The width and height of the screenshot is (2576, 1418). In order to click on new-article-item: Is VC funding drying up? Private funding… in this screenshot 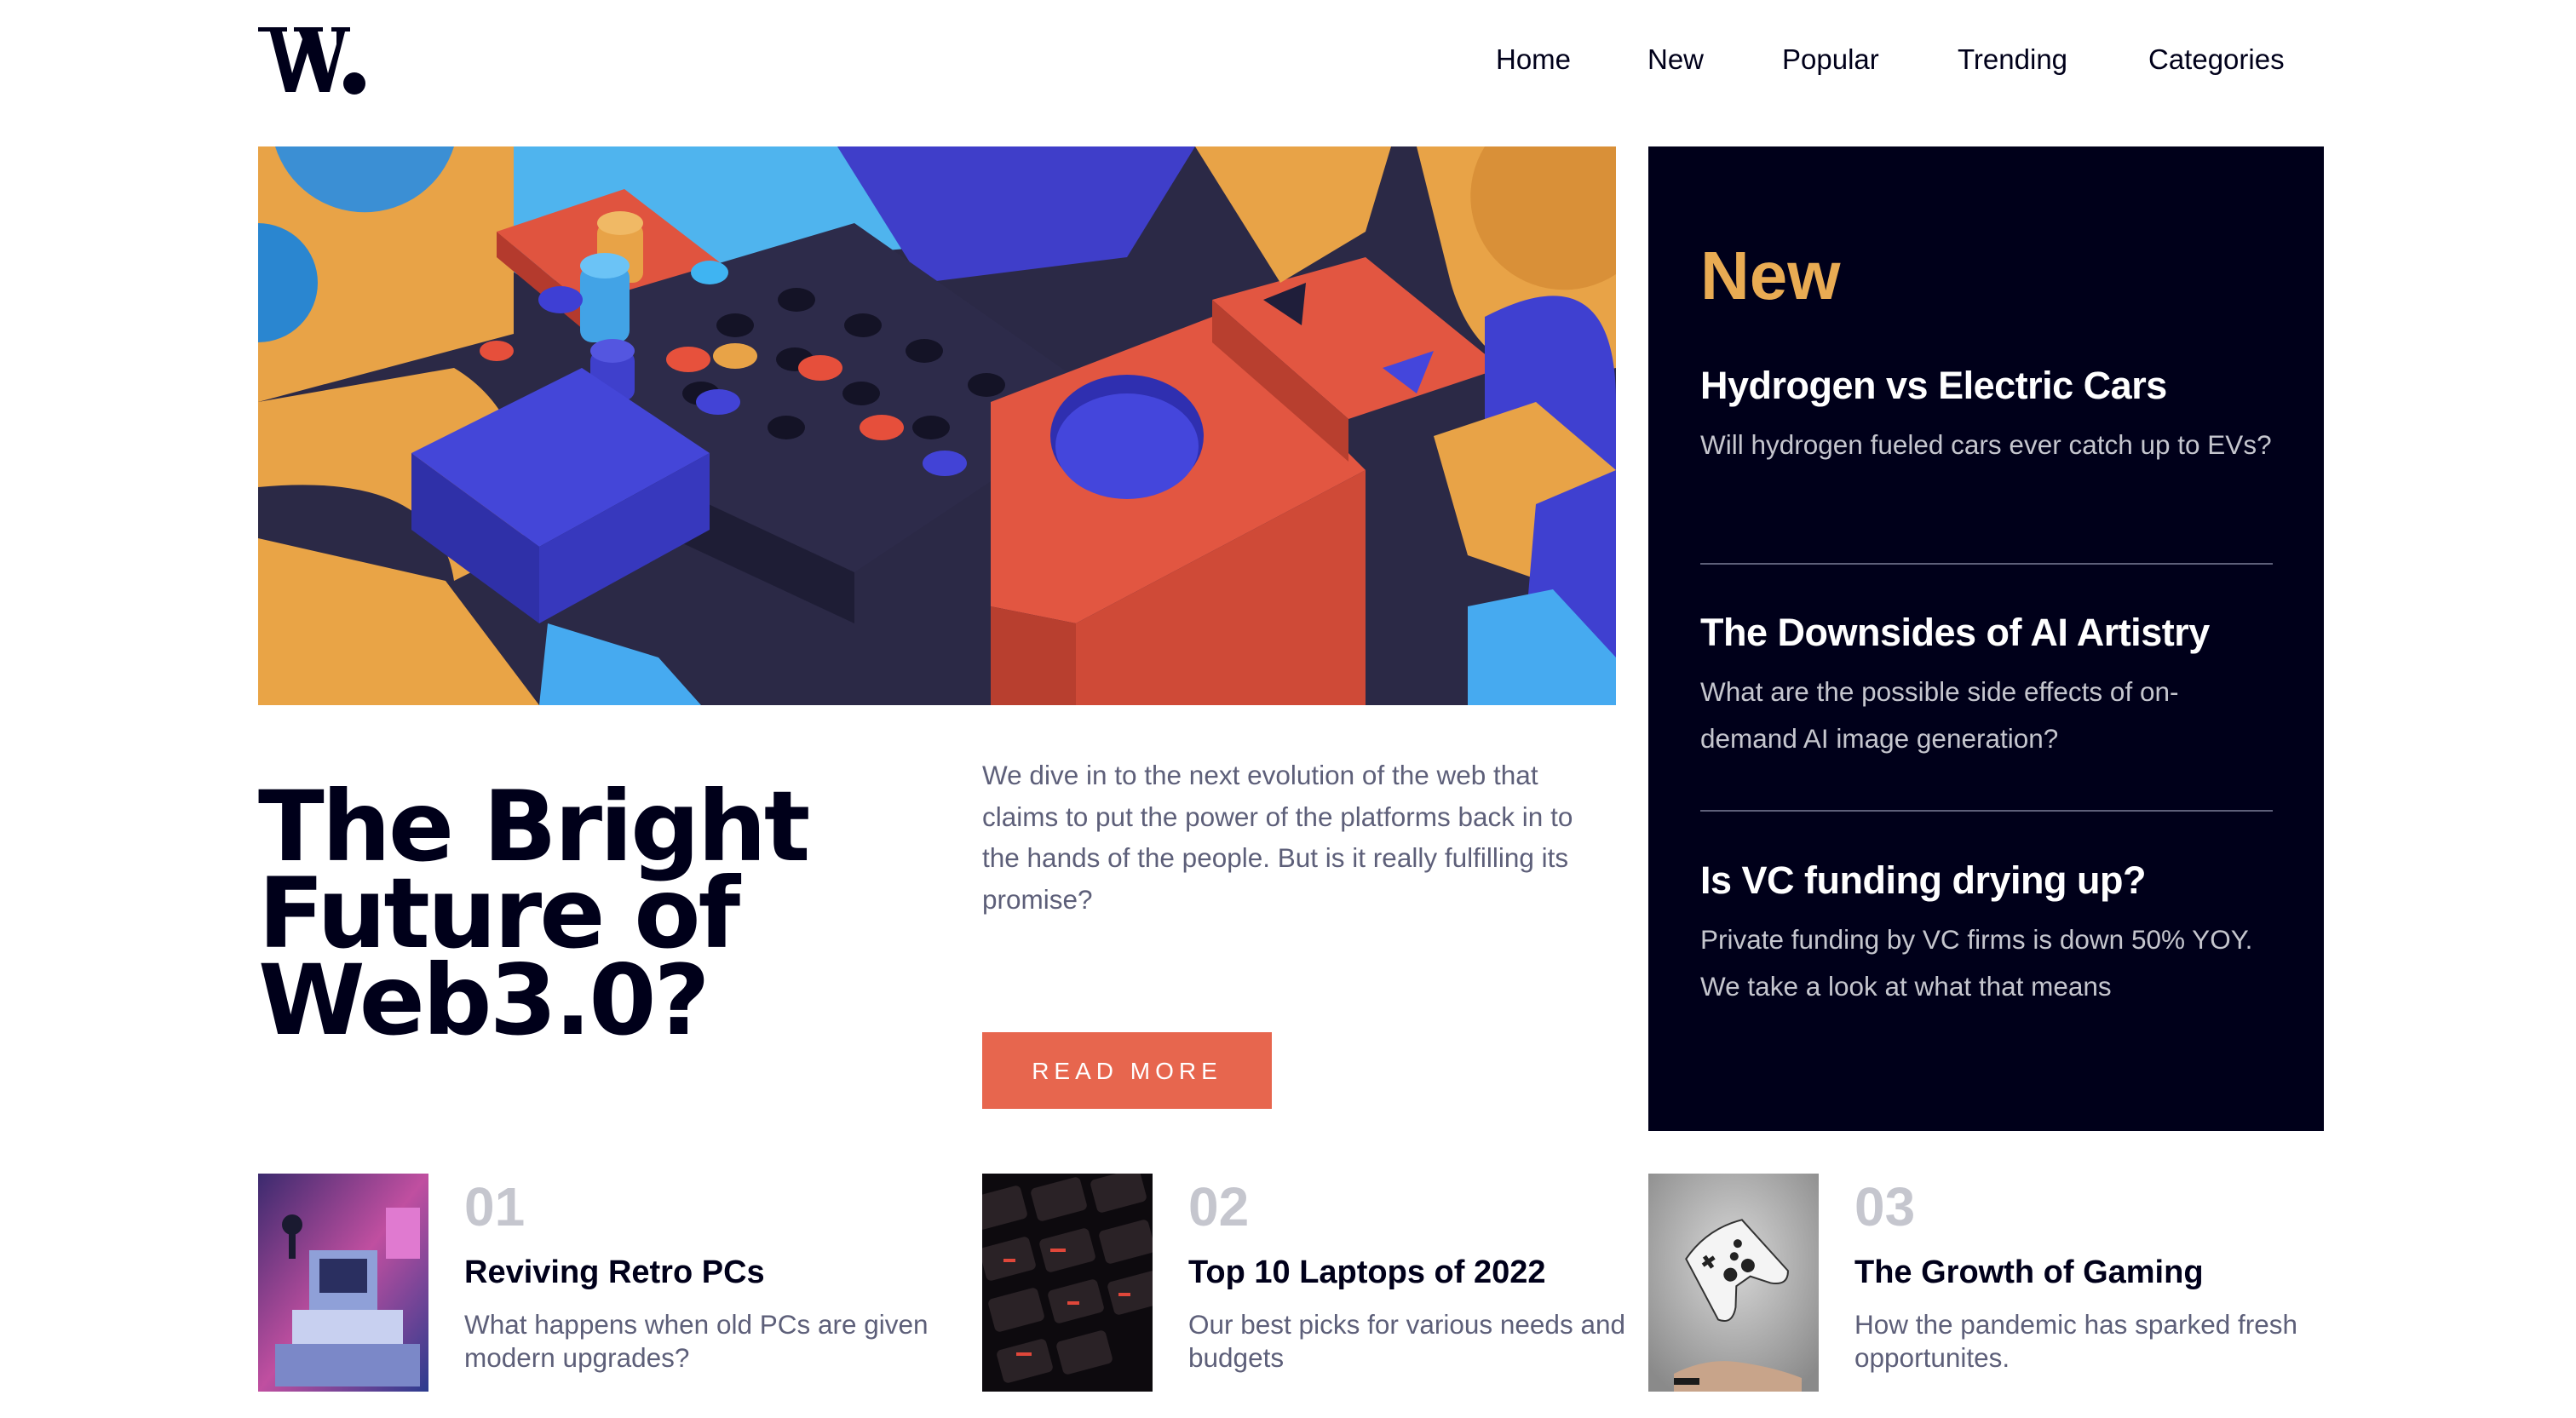, I will do `click(1987, 934)`.